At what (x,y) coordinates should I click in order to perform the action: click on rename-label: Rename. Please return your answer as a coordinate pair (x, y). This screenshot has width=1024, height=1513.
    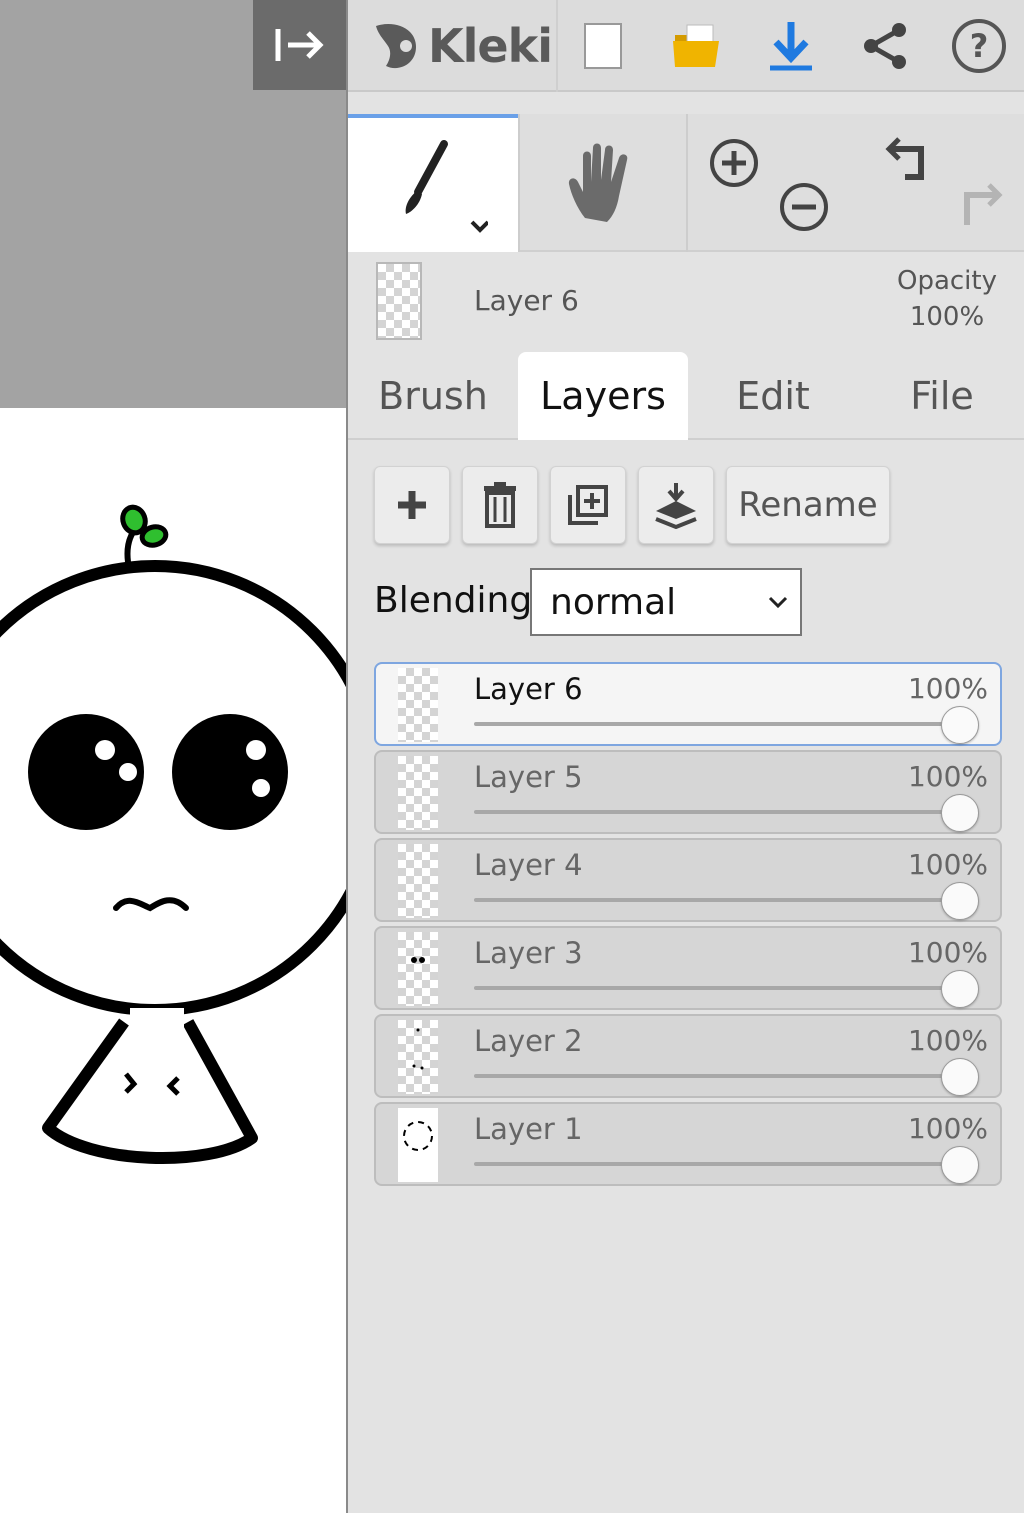
    Looking at the image, I should click on (808, 505).